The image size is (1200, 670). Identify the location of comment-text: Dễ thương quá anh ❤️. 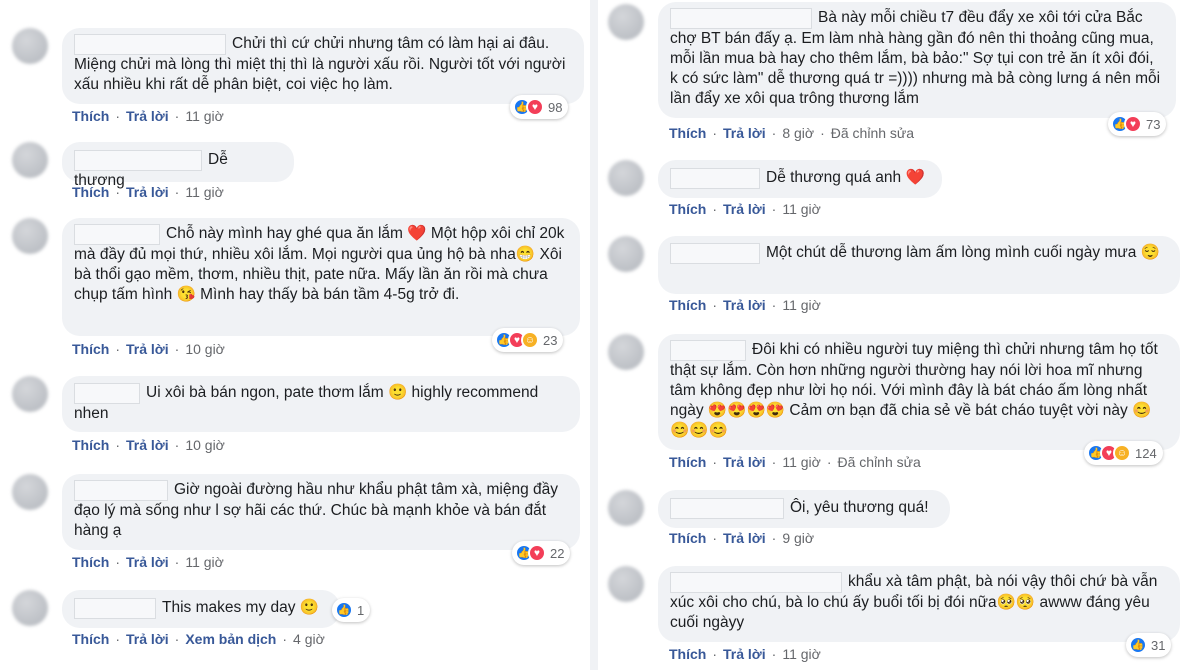
(845, 177).